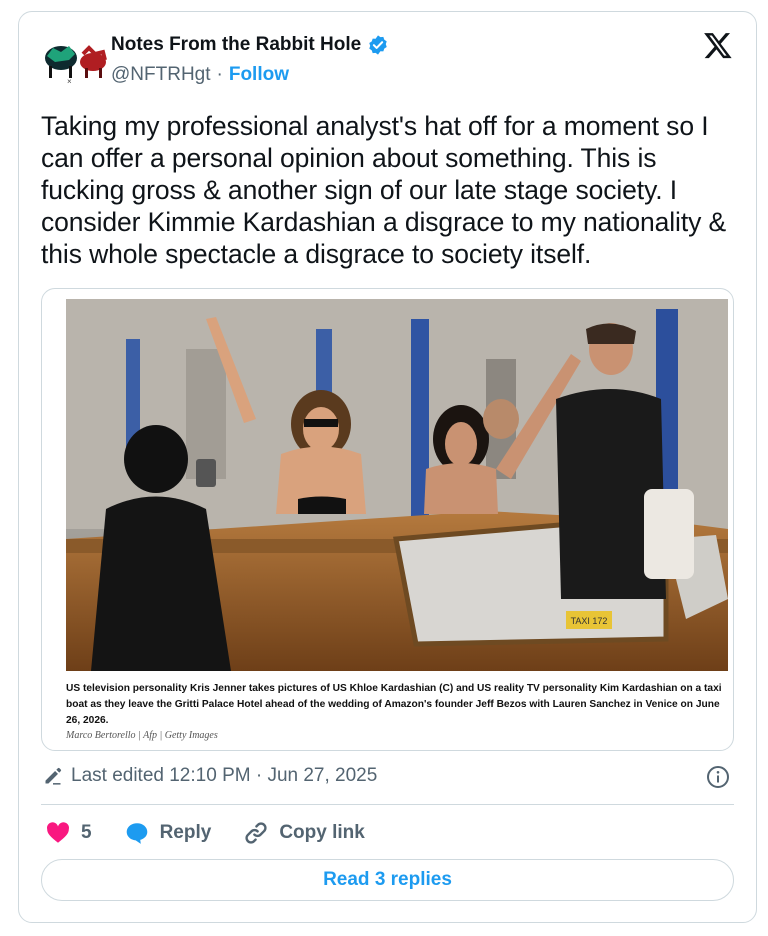  I want to click on author-handle: @NFTRHgt, so click(161, 75).